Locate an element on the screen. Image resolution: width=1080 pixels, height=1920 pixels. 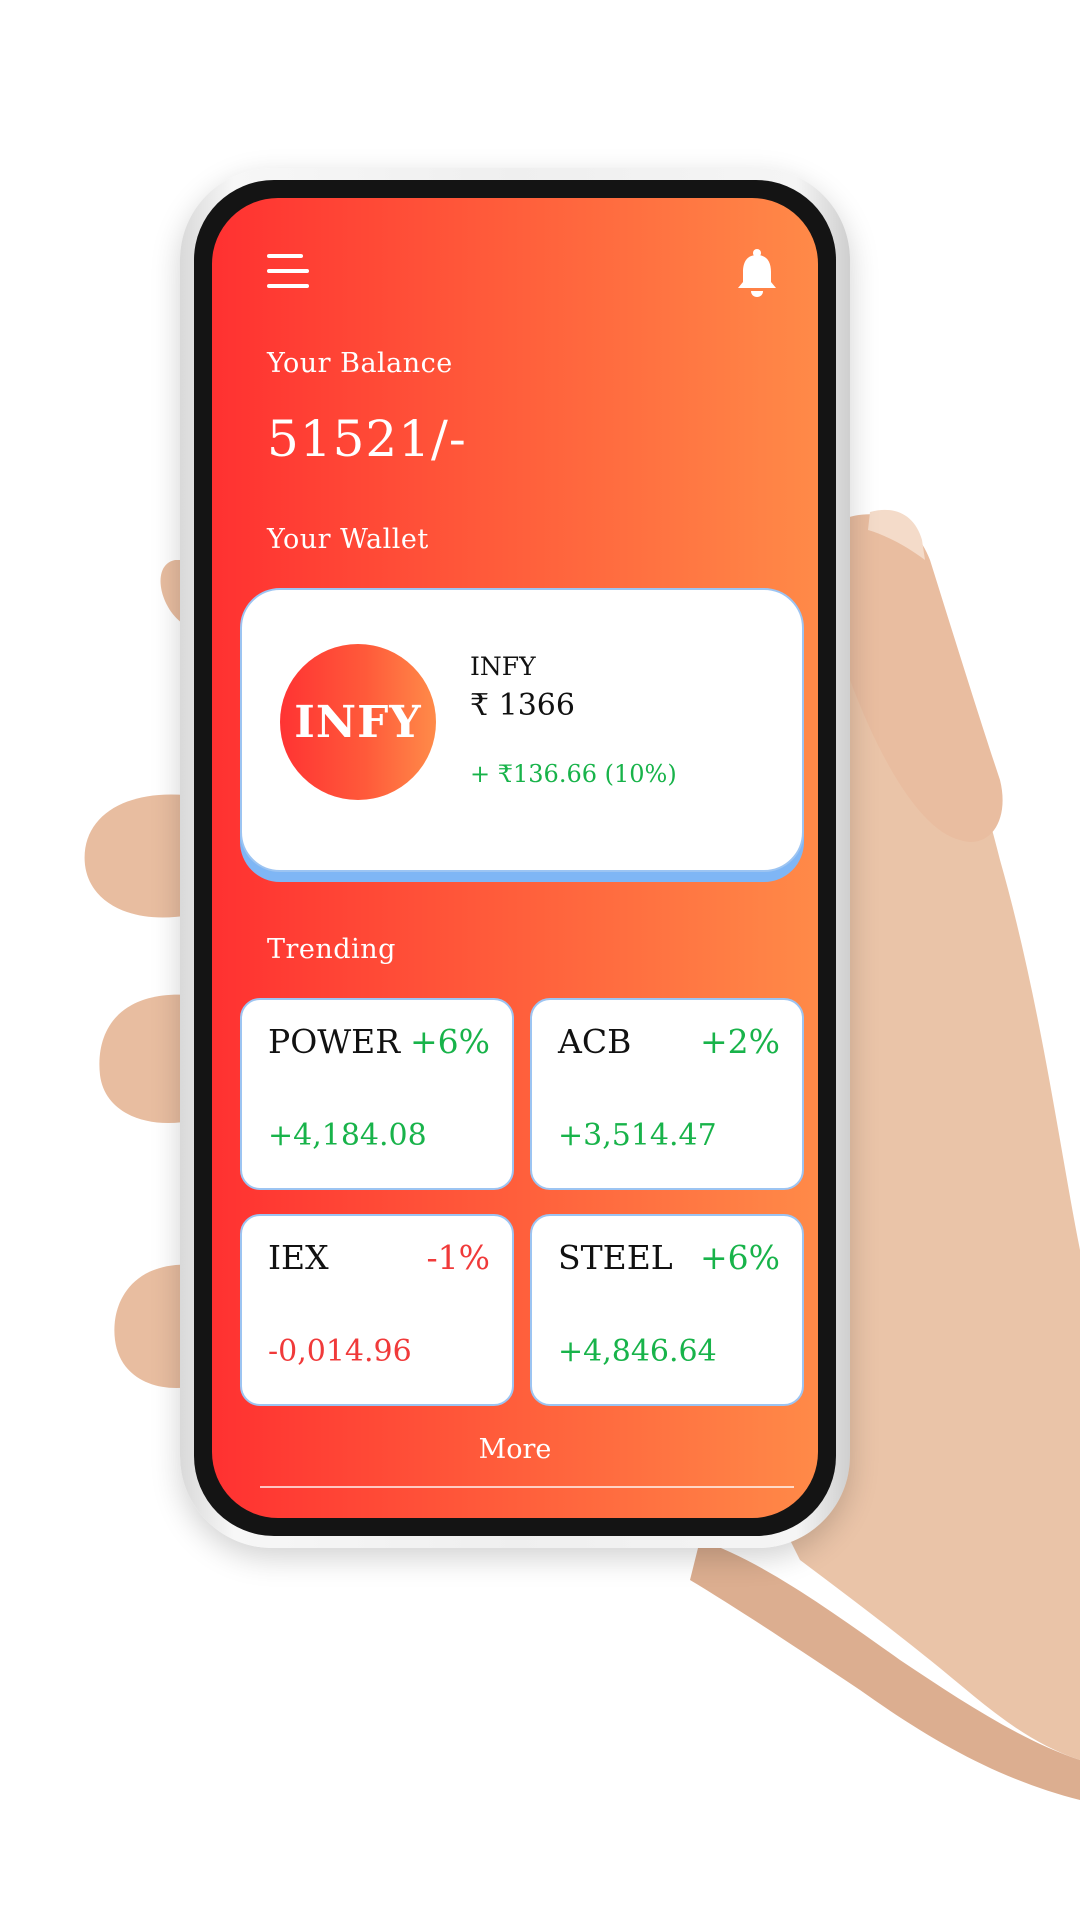
tile-symbol: STEEL is located at coordinates (615, 1257).